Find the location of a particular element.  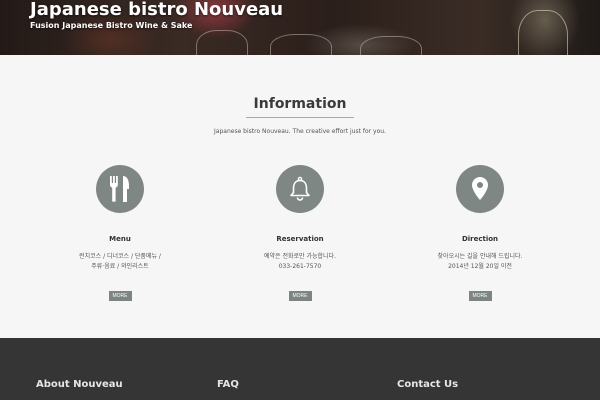

direction-icon-circle is located at coordinates (480, 189).